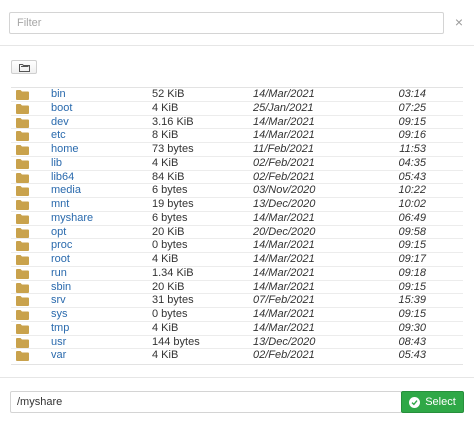 This screenshot has width=474, height=424. I want to click on file-name: myshare, so click(72, 218).